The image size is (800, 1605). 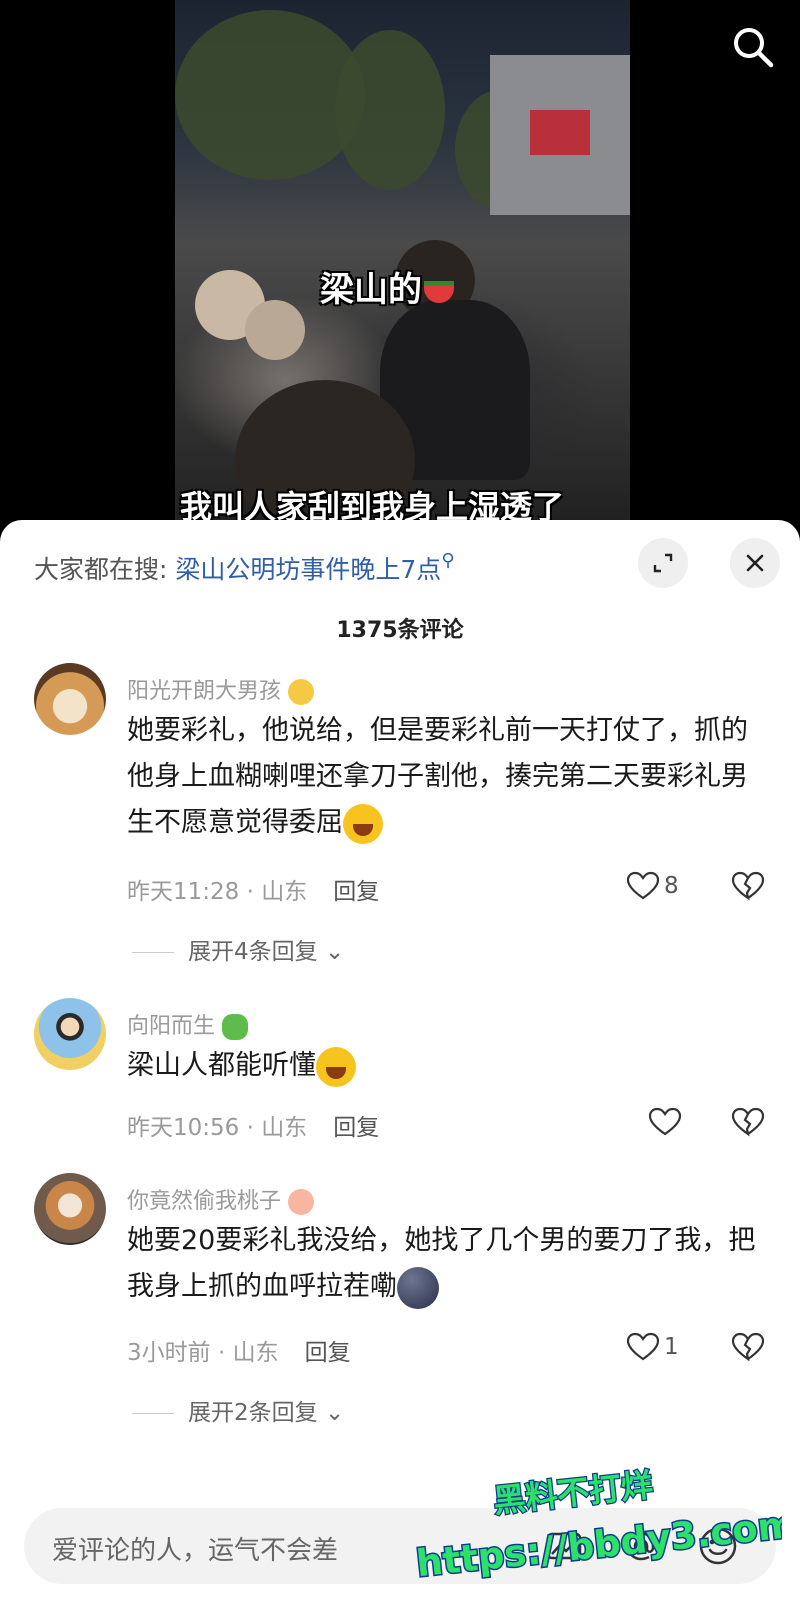 I want to click on comment-text: 她要20要彩礼我没给，她找了几个男的要刀了我，把我身上抓的血呼拉茬嘞, so click(x=447, y=1264).